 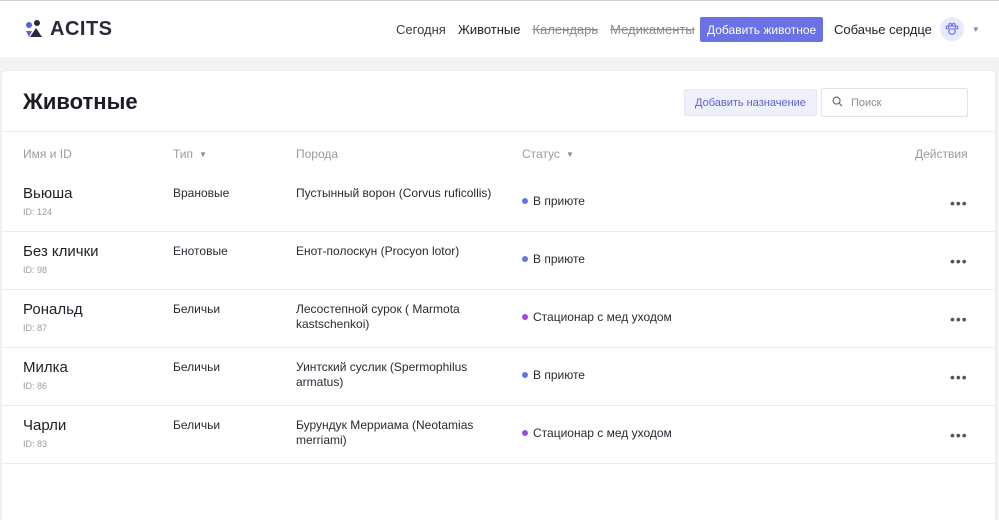 I want to click on paw-icon, so click(x=951, y=29).